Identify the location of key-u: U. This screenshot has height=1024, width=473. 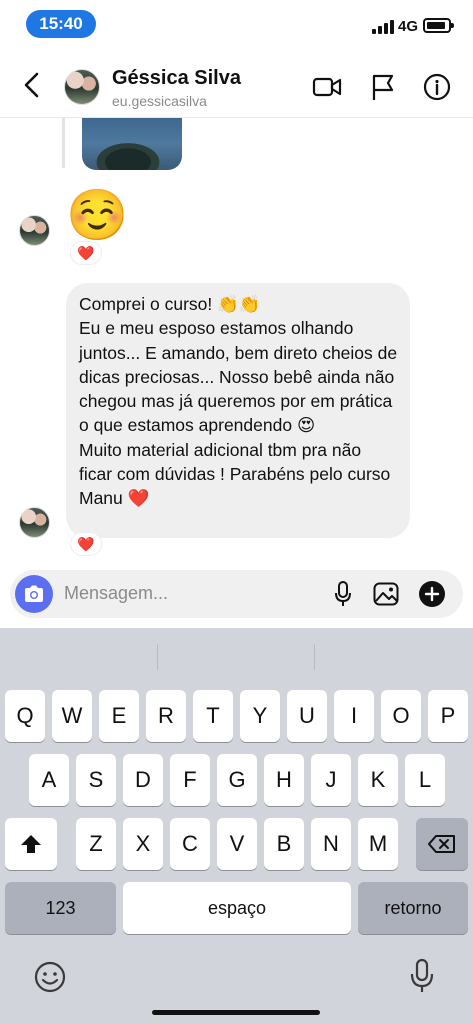
(307, 716).